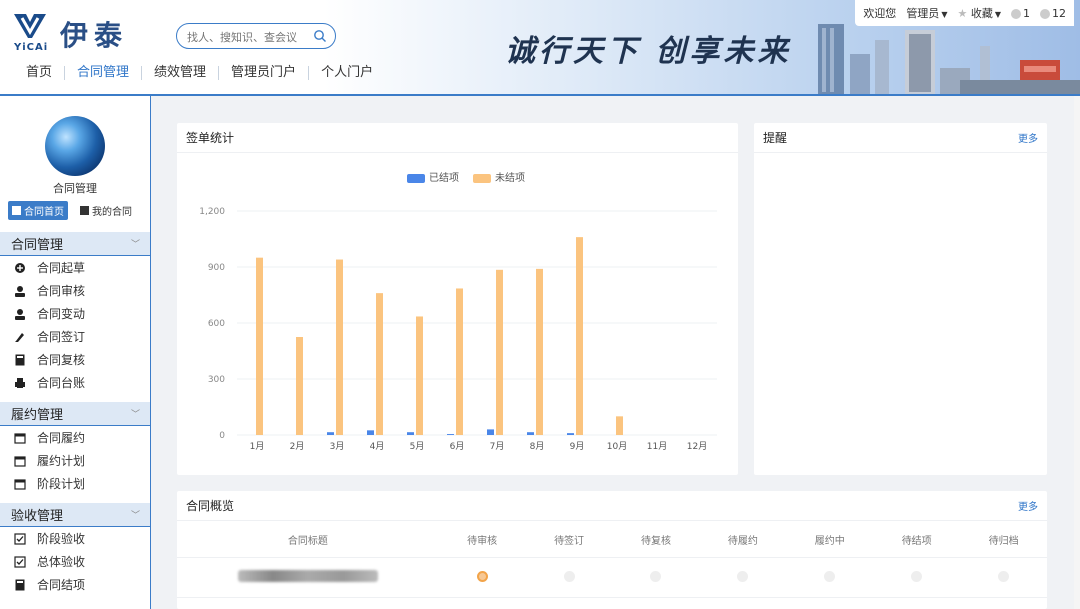  What do you see at coordinates (569, 541) in the screenshot?
I see `column-header: 待签订` at bounding box center [569, 541].